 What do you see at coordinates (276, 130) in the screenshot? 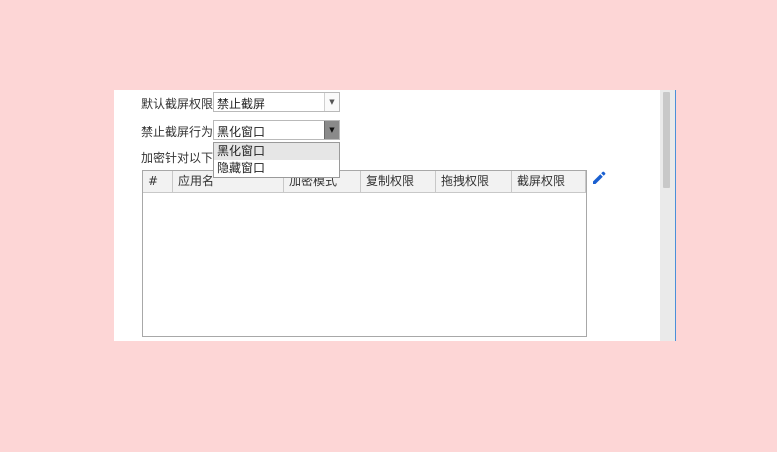
I see `block-behavior-select: 黑化窗口 ▼` at bounding box center [276, 130].